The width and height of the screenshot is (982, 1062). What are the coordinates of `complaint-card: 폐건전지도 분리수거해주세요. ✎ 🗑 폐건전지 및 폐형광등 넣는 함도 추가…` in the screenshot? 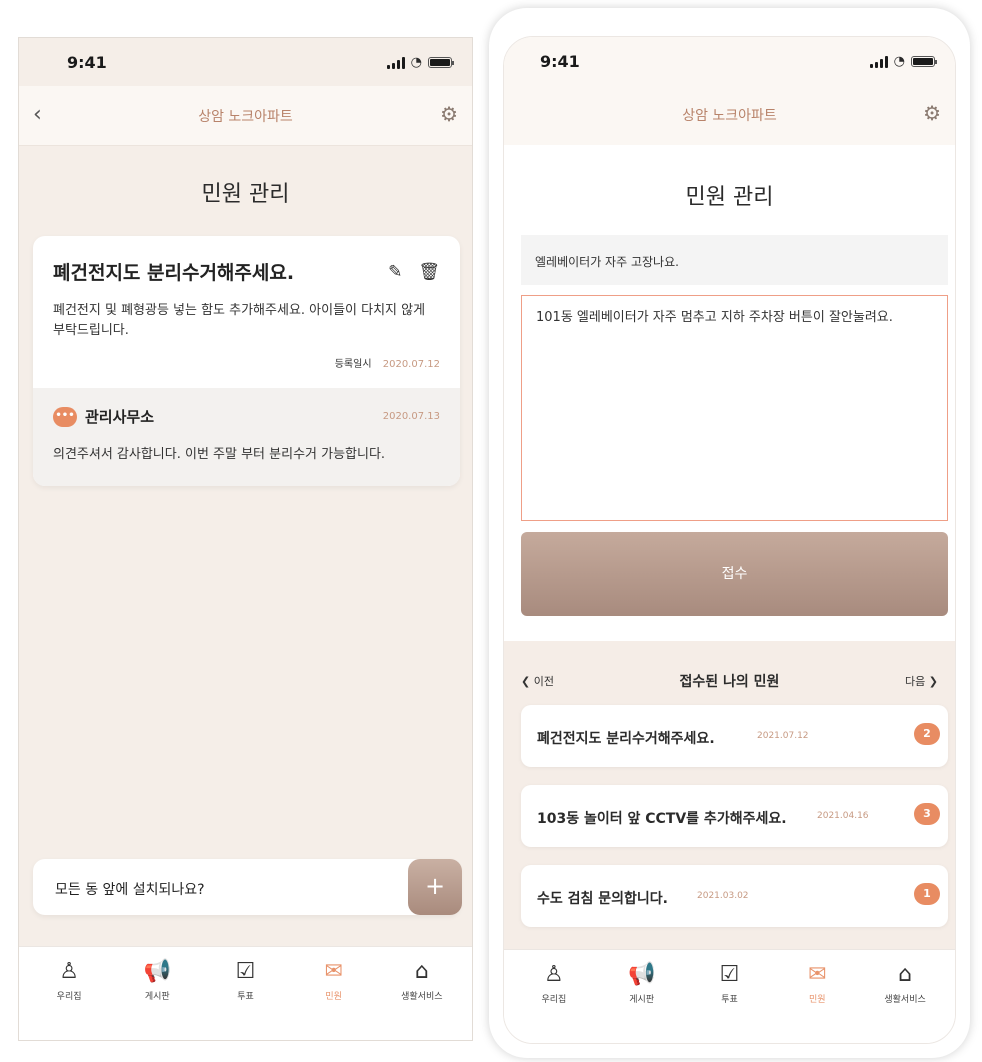 It's located at (246, 361).